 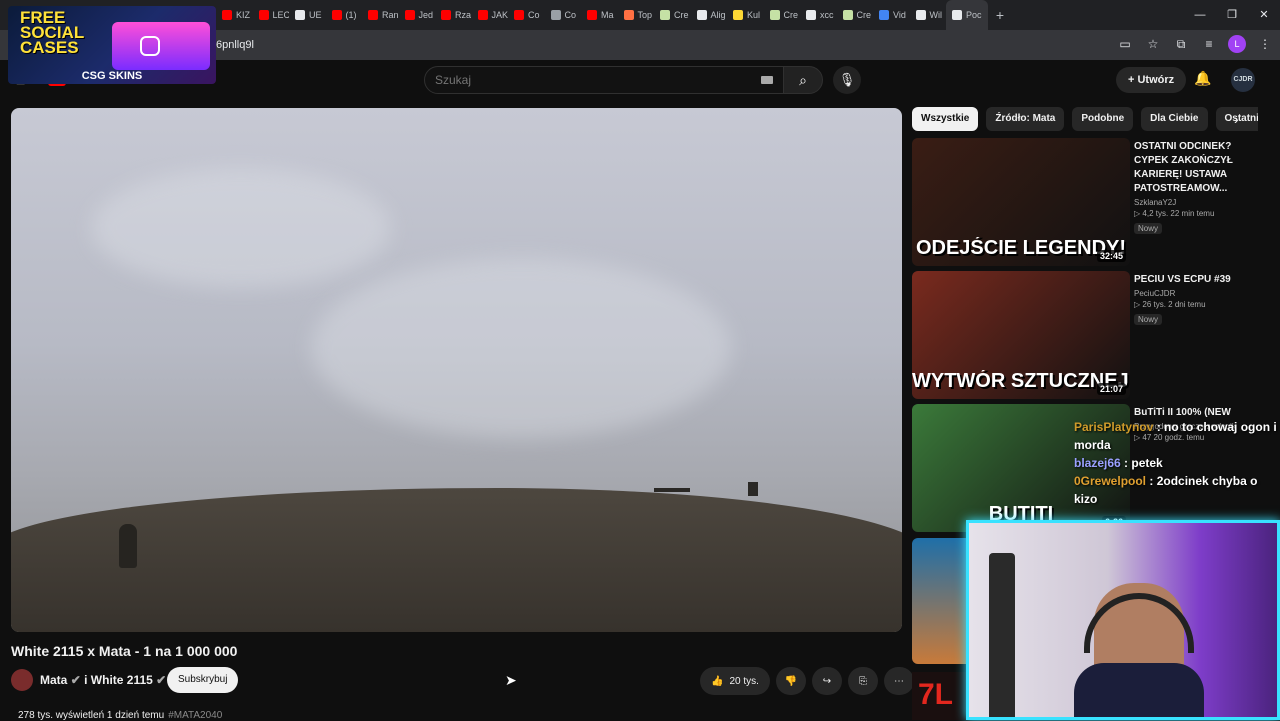 What do you see at coordinates (1125, 44) in the screenshot?
I see `cast-icon: ▭` at bounding box center [1125, 44].